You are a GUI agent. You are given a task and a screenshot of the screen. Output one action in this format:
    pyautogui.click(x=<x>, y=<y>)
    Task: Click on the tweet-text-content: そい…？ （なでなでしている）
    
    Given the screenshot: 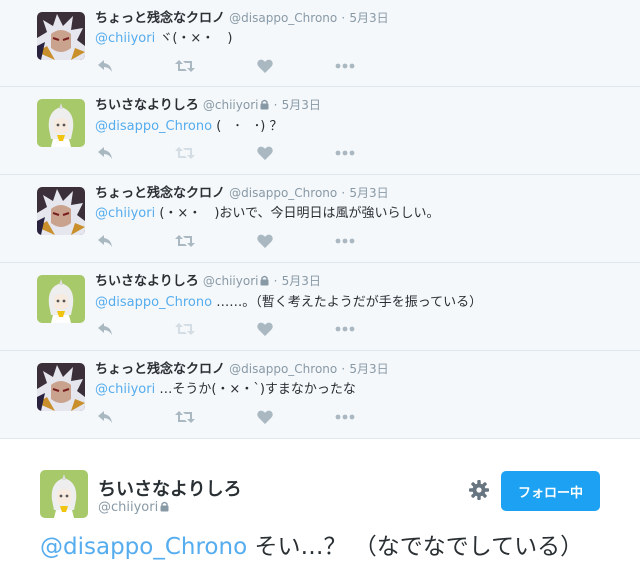 What is the action you would take?
    pyautogui.click(x=415, y=547)
    